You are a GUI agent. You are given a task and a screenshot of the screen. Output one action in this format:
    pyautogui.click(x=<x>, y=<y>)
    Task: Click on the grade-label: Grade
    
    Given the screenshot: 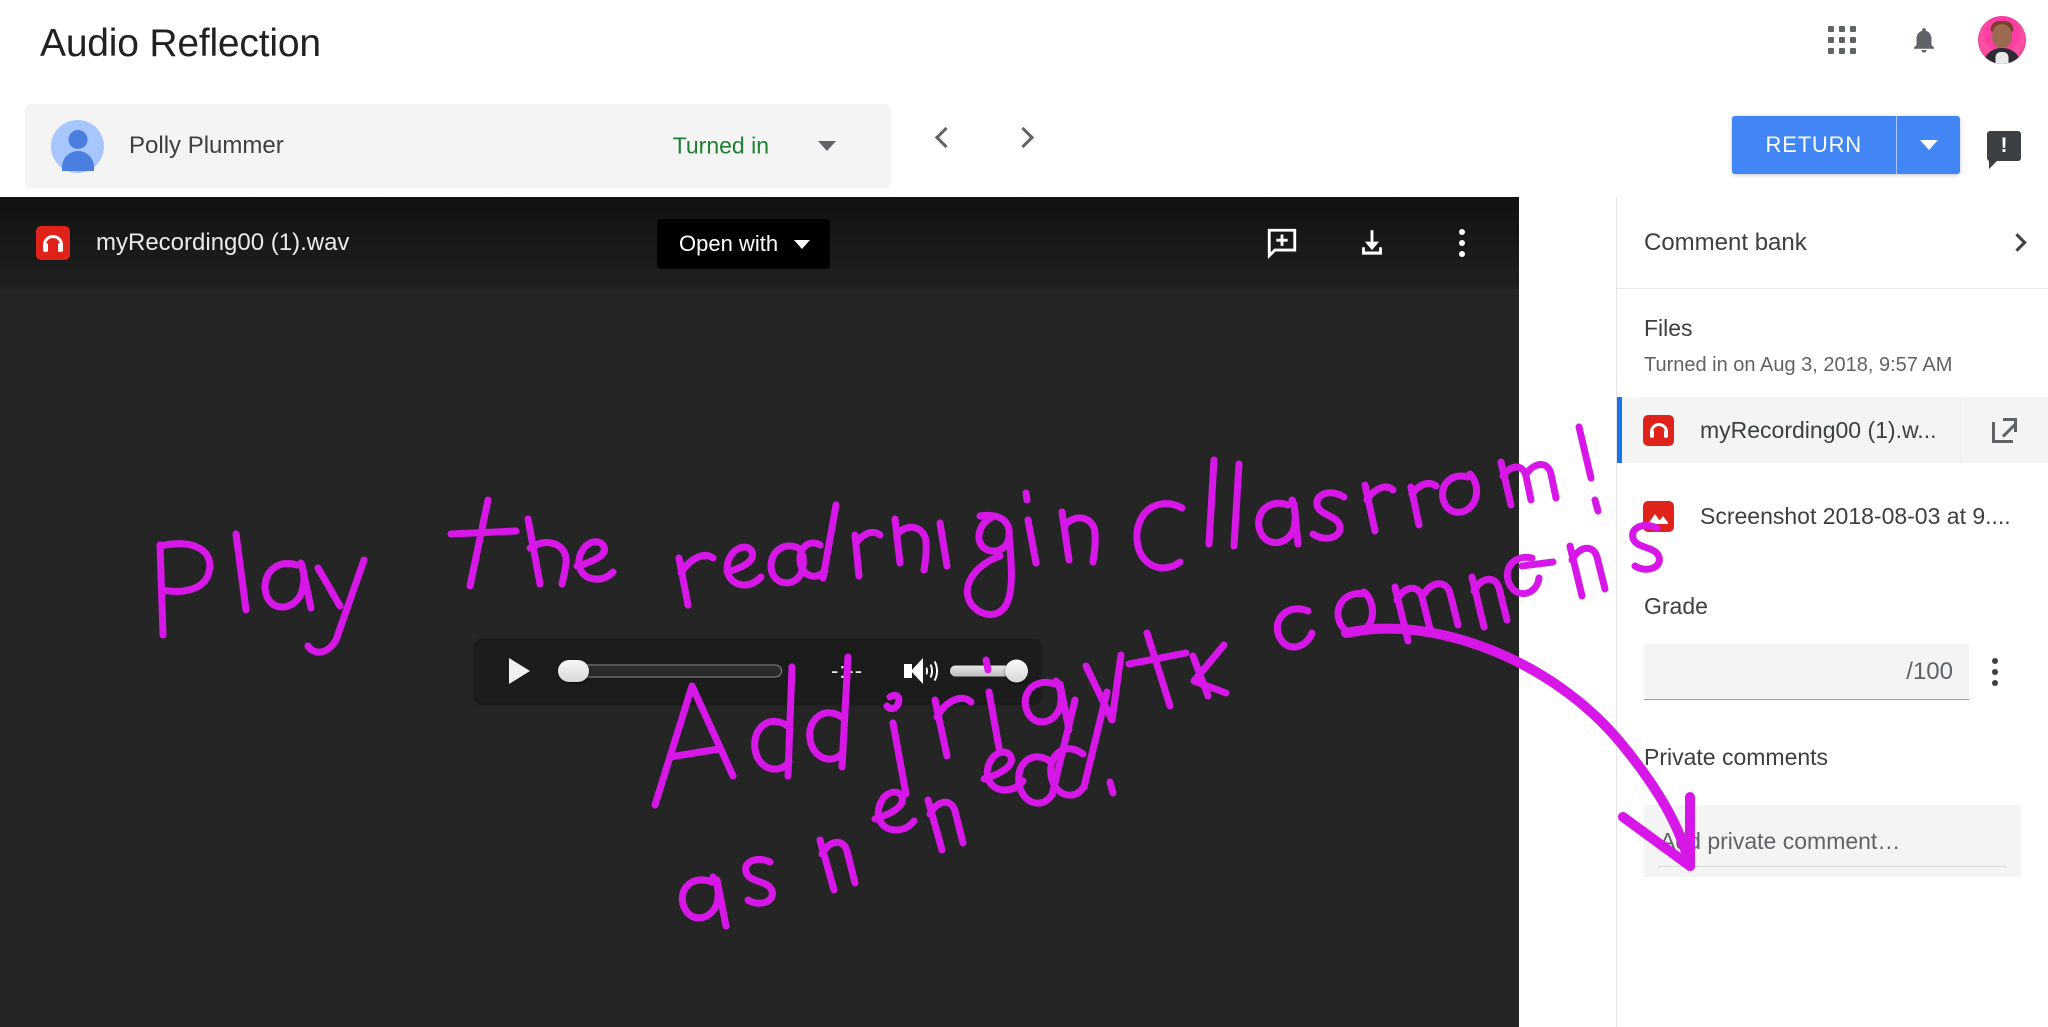 What is the action you would take?
    pyautogui.click(x=1676, y=606)
    